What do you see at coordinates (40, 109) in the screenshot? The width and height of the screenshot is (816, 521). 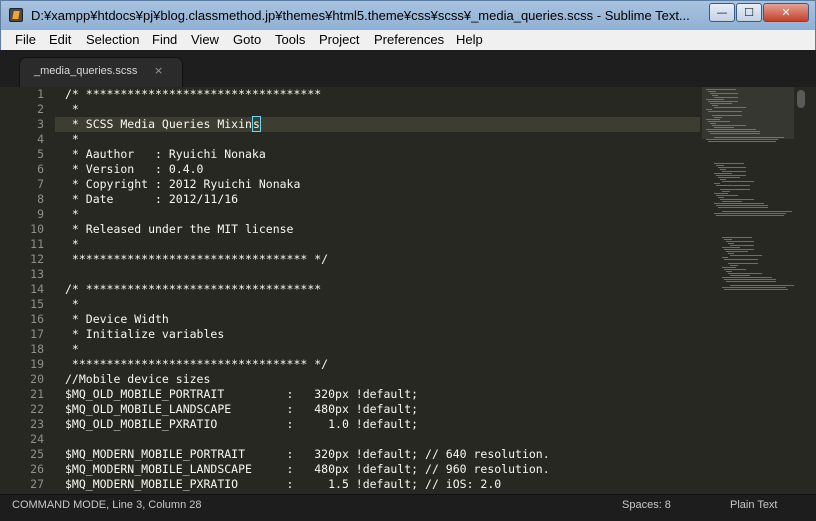 I see `line-number: 2` at bounding box center [40, 109].